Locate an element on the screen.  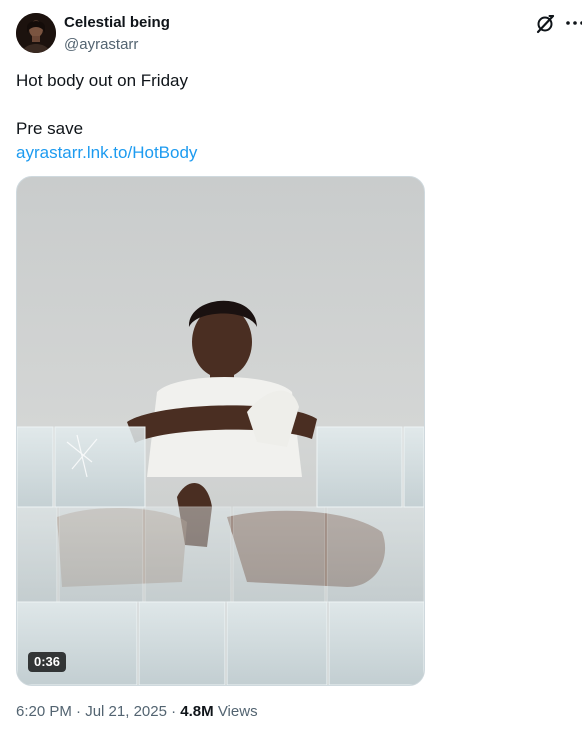
user-display-name: Celestial being is located at coordinates (117, 23).